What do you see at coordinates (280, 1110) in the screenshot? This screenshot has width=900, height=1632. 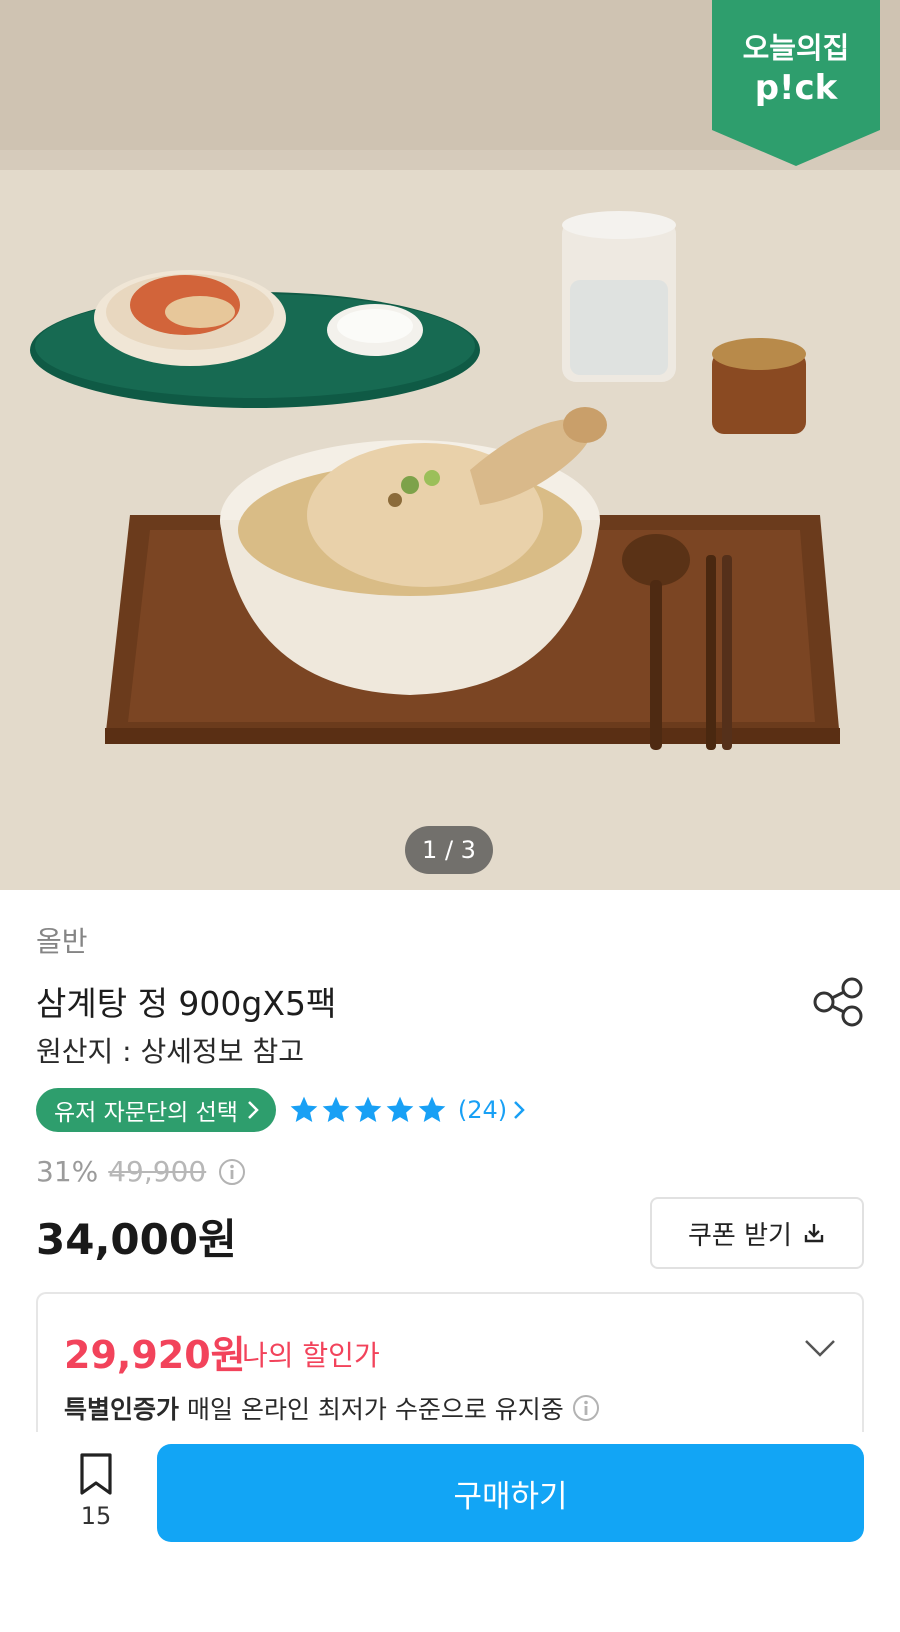 I see `badge-row: 유저 자문단의 선택 (24)` at bounding box center [280, 1110].